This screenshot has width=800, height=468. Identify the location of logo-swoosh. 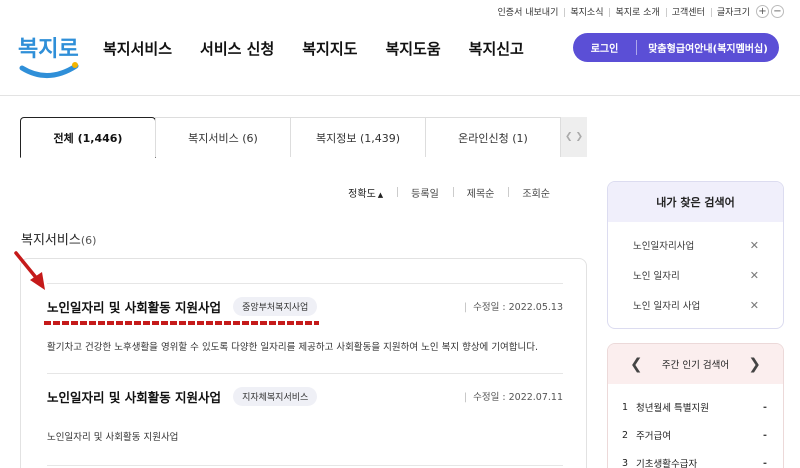
(49, 70).